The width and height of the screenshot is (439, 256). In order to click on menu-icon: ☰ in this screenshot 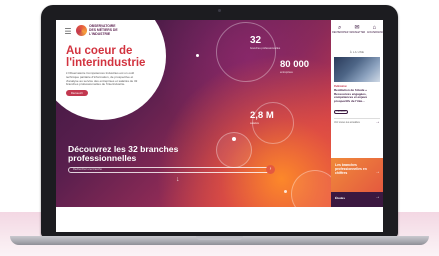, I will do `click(68, 31)`.